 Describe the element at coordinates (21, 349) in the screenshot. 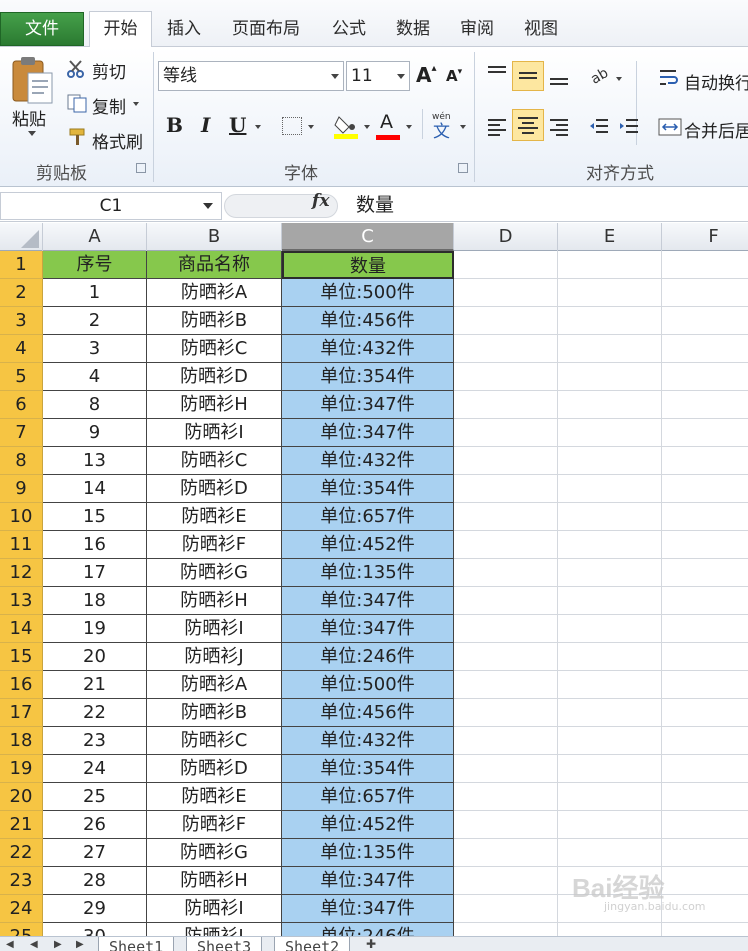

I see `row-header: 4` at that location.